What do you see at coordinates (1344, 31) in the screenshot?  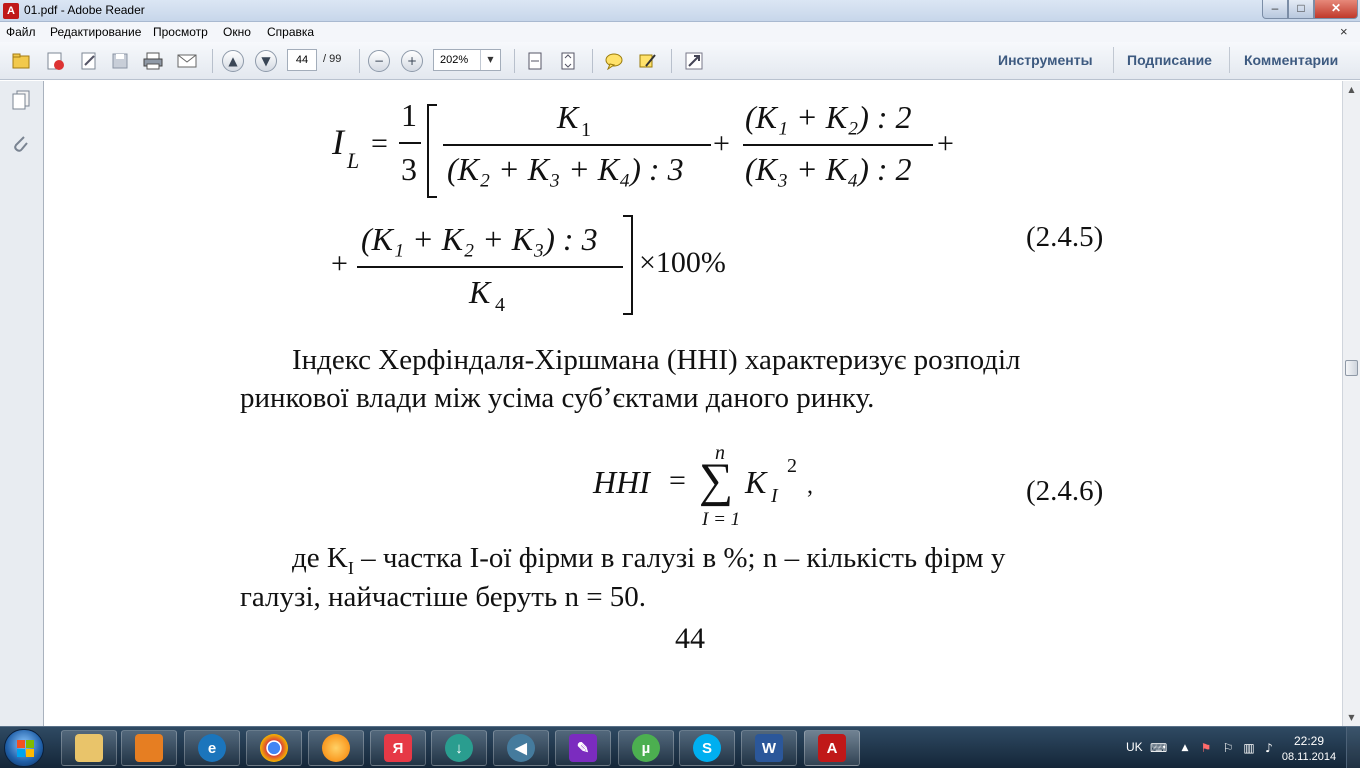 I see `close-document-icon: ×` at bounding box center [1344, 31].